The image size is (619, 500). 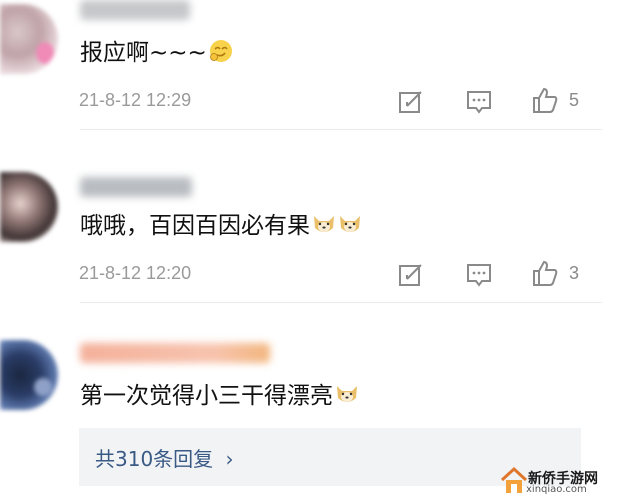 What do you see at coordinates (156, 53) in the screenshot?
I see `comment-text: 报应啊~~~` at bounding box center [156, 53].